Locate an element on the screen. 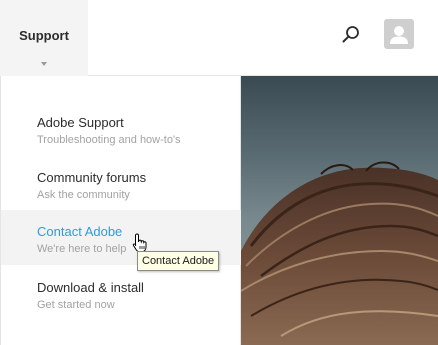 The image size is (438, 345). support-tab-label: Support is located at coordinates (44, 35).